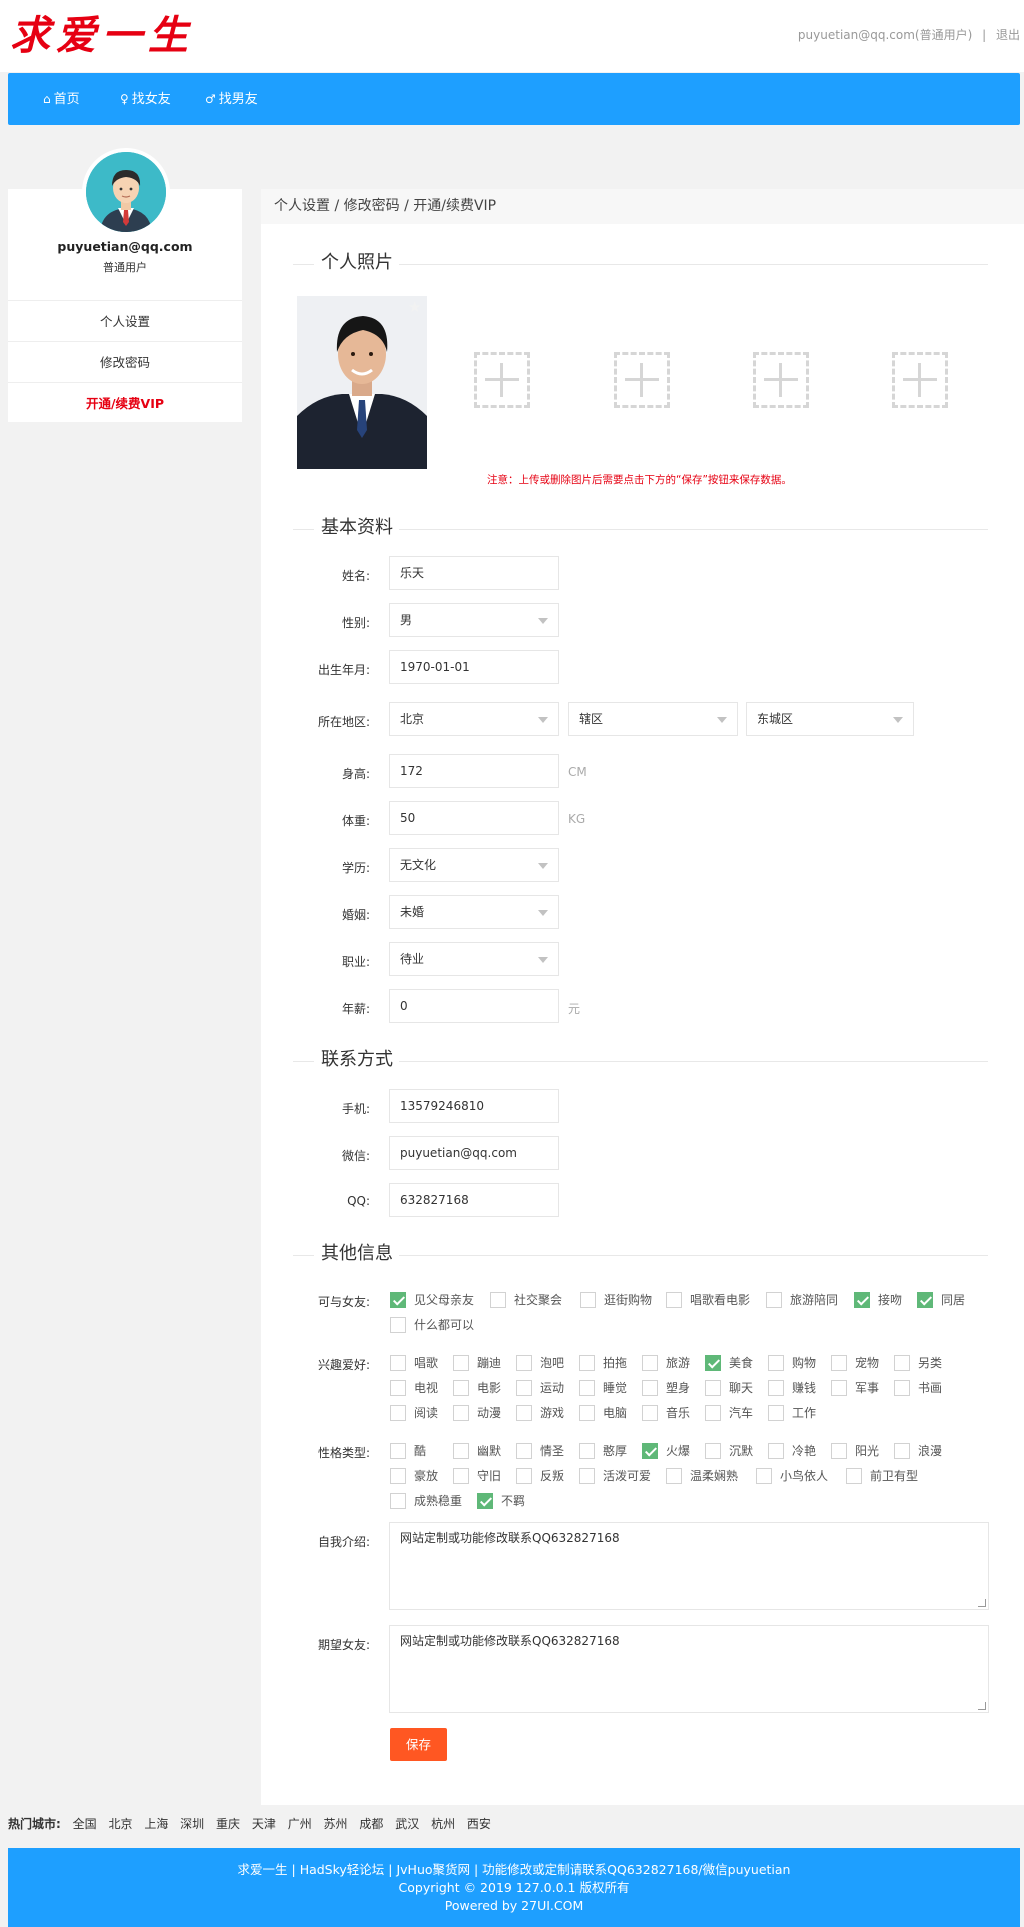  Describe the element at coordinates (729, 1451) in the screenshot. I see `personality-checkbox: 沉默` at that location.